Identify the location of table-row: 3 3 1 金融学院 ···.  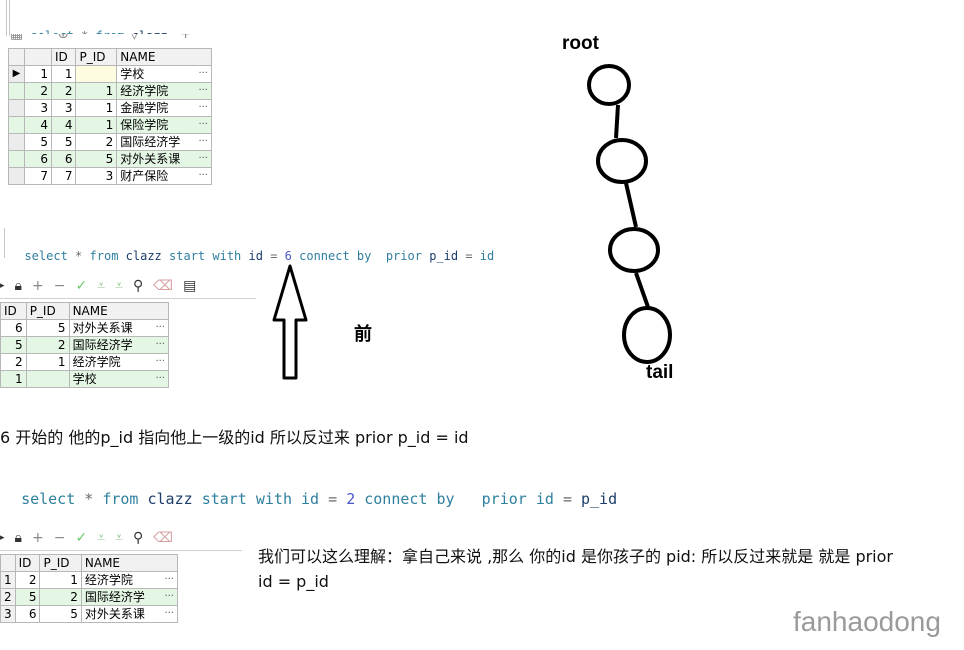
(110, 108).